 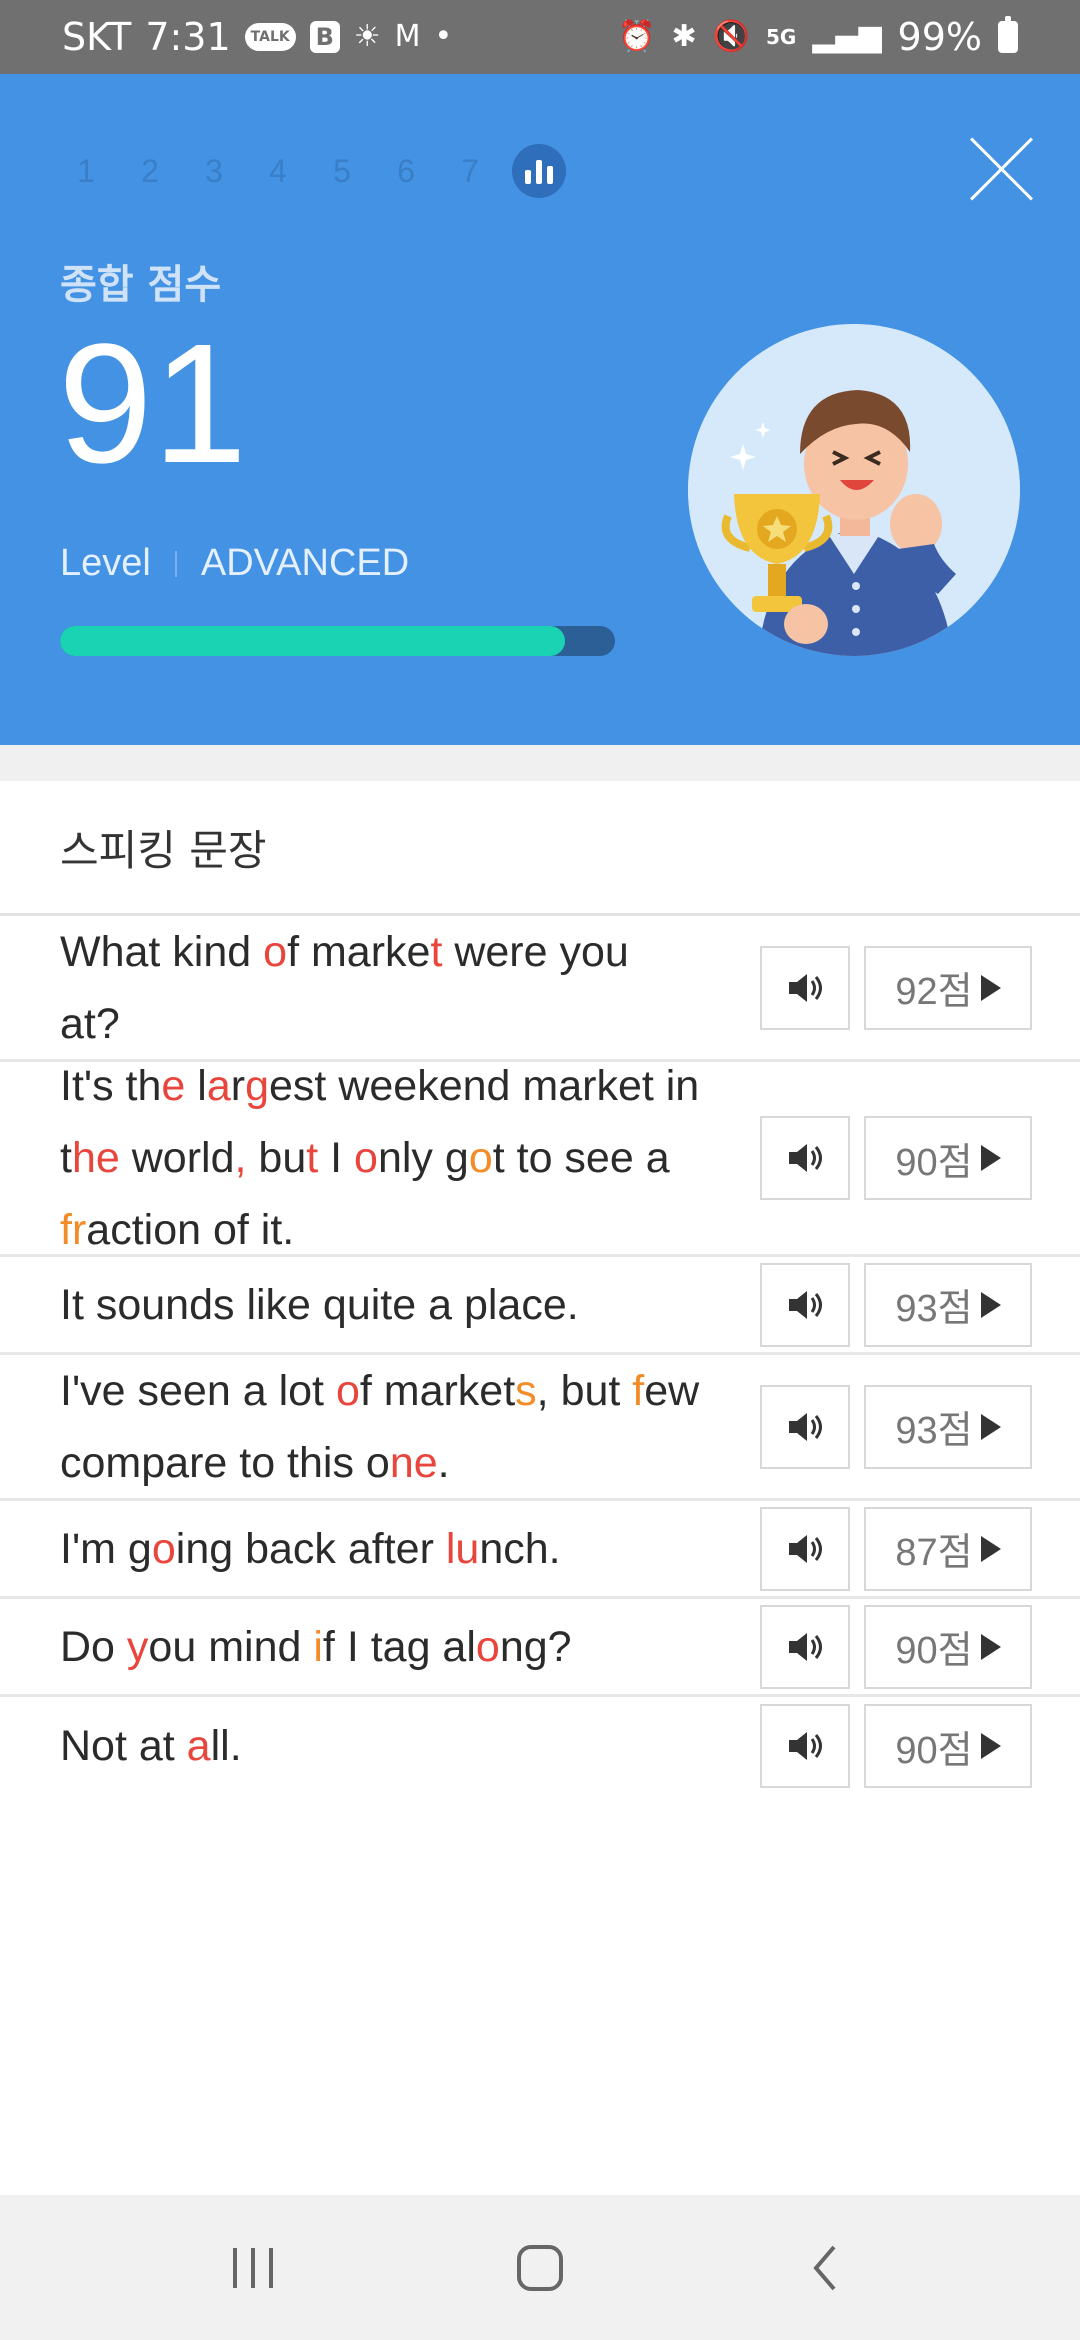 I want to click on section-gap, so click(x=540, y=763).